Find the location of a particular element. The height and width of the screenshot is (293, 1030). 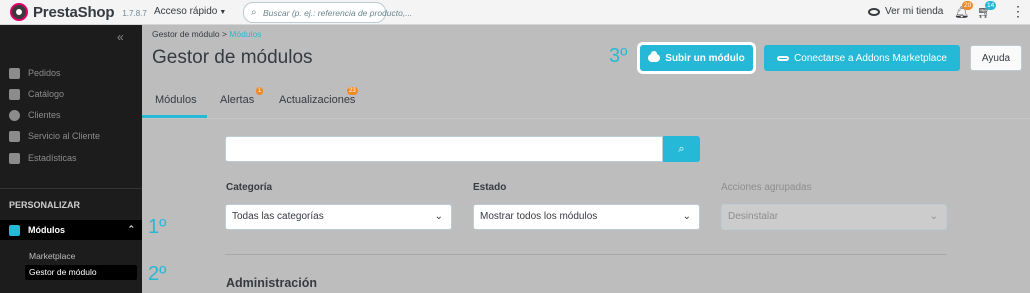

connect-addons-button: Conectarse a Addons Marketplace is located at coordinates (862, 58).